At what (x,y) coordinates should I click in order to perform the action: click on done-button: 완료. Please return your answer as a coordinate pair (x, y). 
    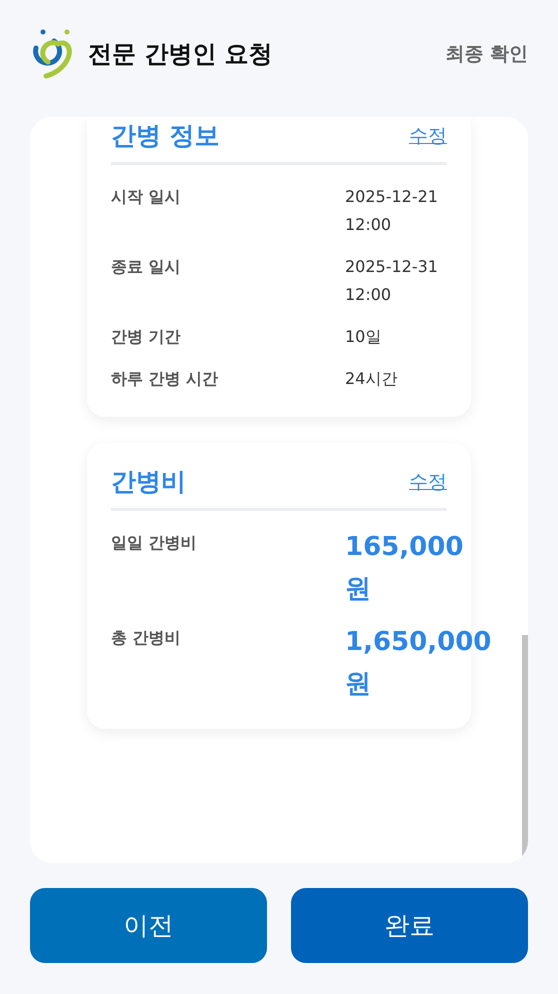
    Looking at the image, I should click on (409, 925).